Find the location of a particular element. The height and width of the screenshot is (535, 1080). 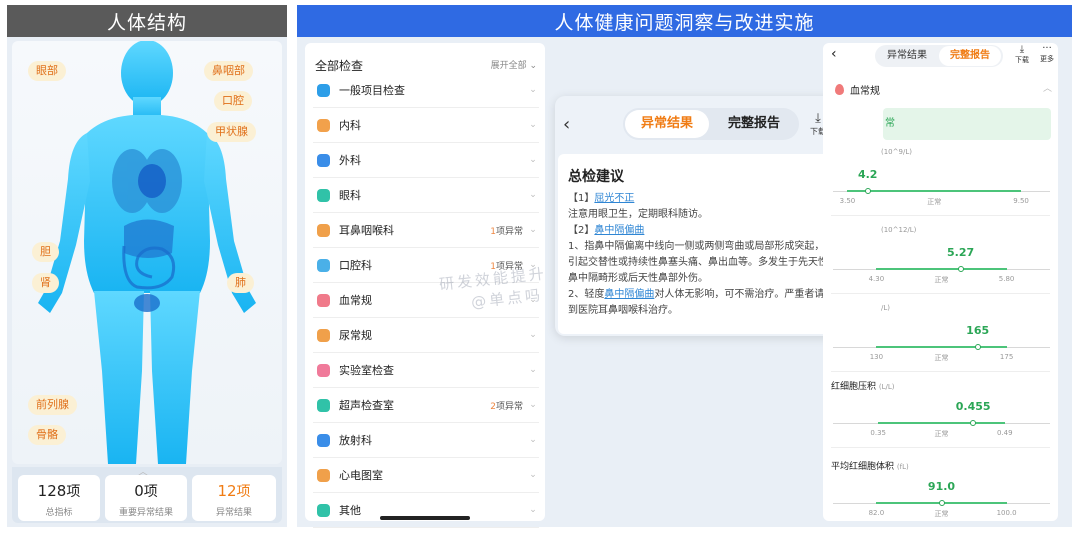

organ-tag-prostate: 前列腺 is located at coordinates (52, 405).